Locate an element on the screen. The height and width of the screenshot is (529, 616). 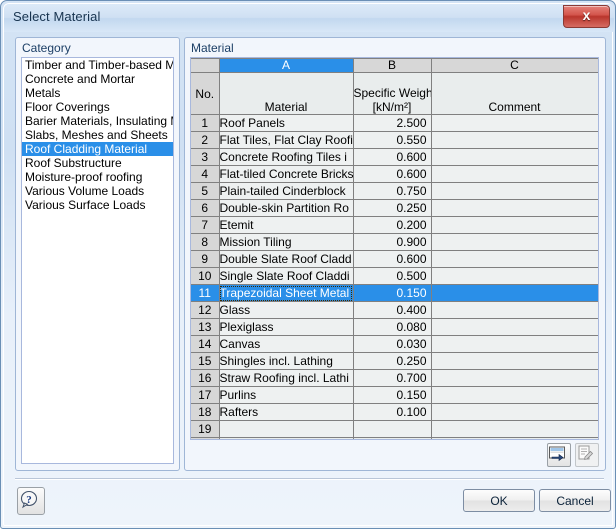
category-list-item: Concrete and Mortar is located at coordinates (97, 79).